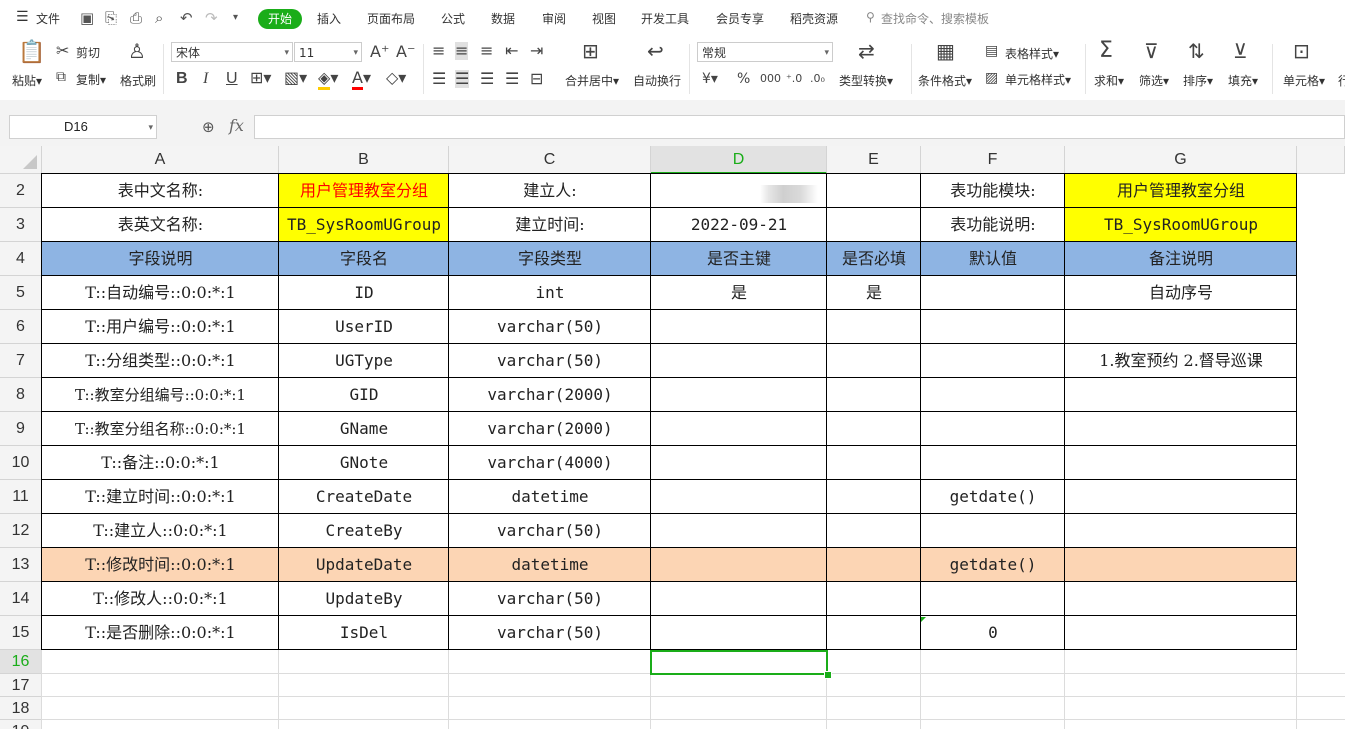  I want to click on cell-a10: T::备注::0:0:*:1, so click(160, 463).